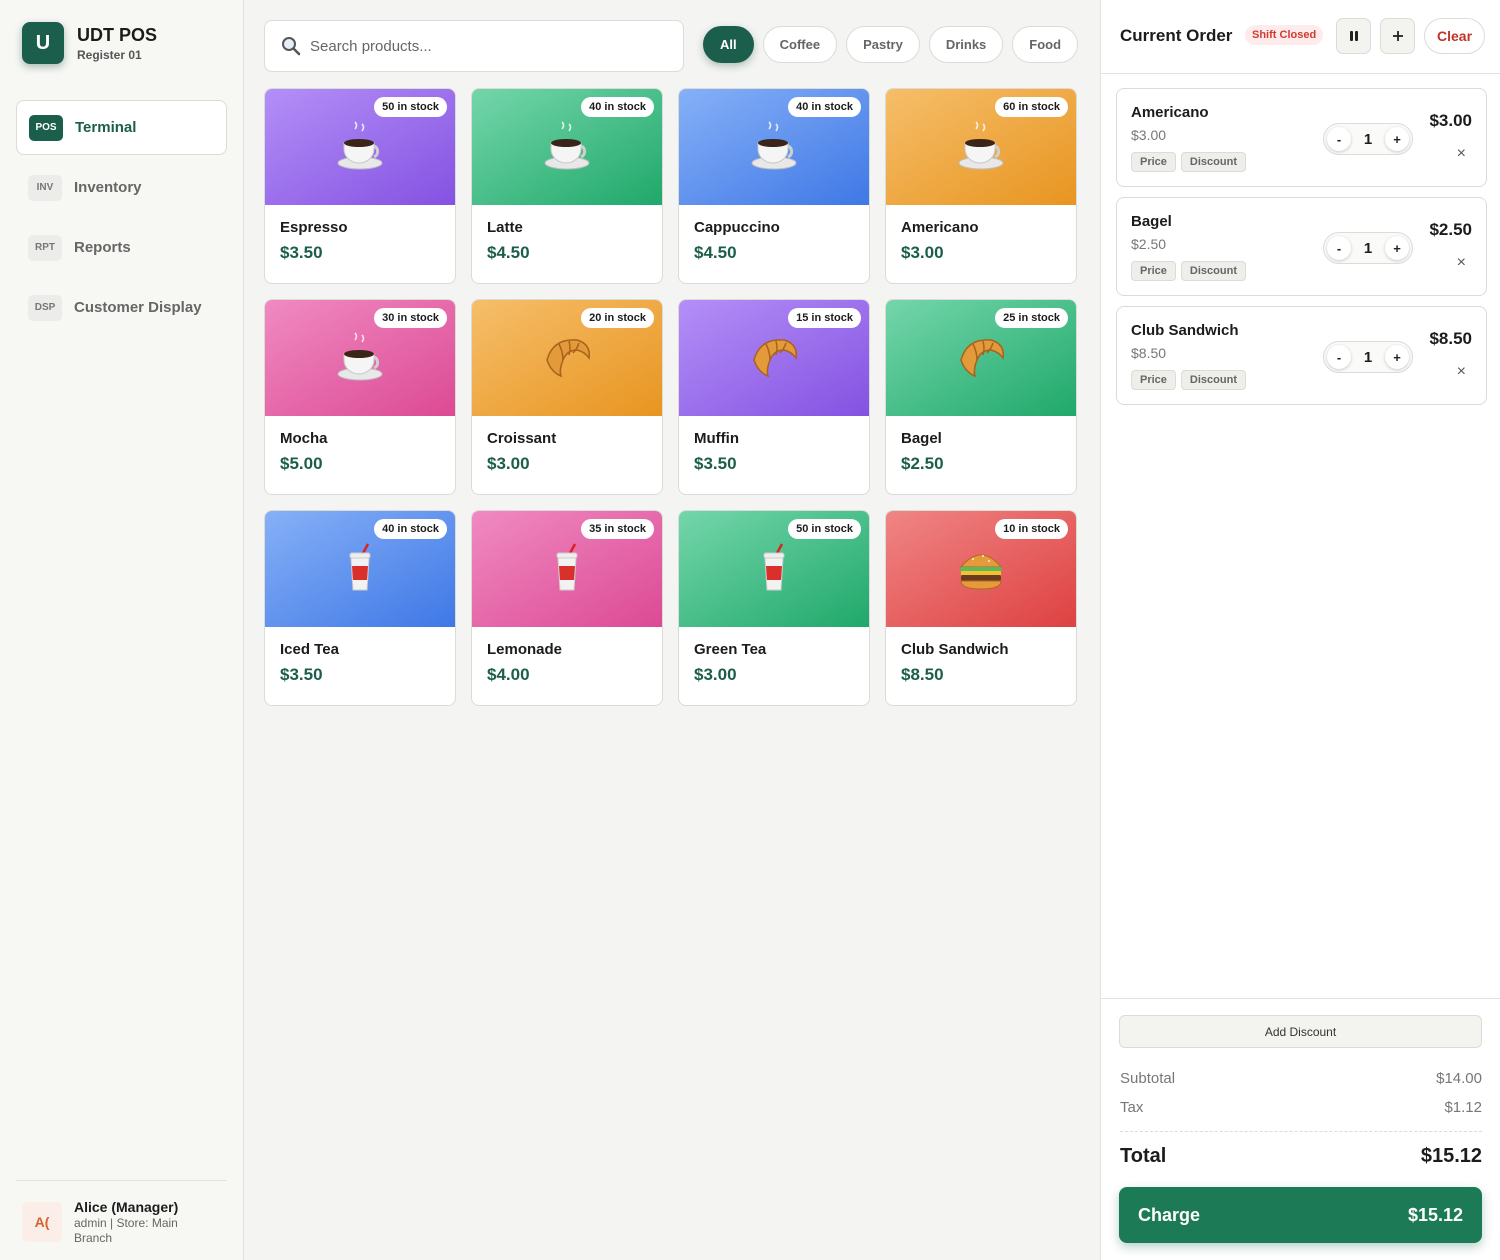  I want to click on product-card-lemonade: 35 in stock Lemonade $4.00, so click(567, 608).